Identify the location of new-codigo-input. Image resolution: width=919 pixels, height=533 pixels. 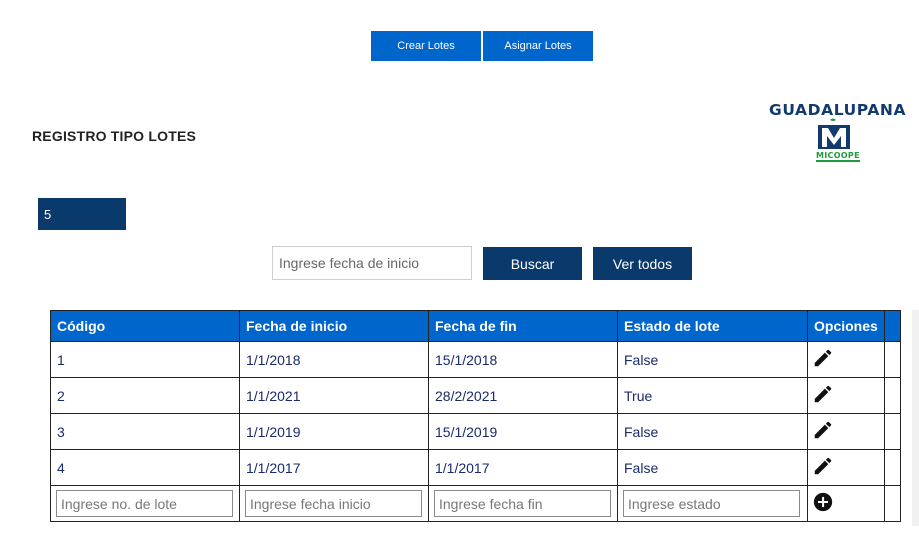
(144, 503).